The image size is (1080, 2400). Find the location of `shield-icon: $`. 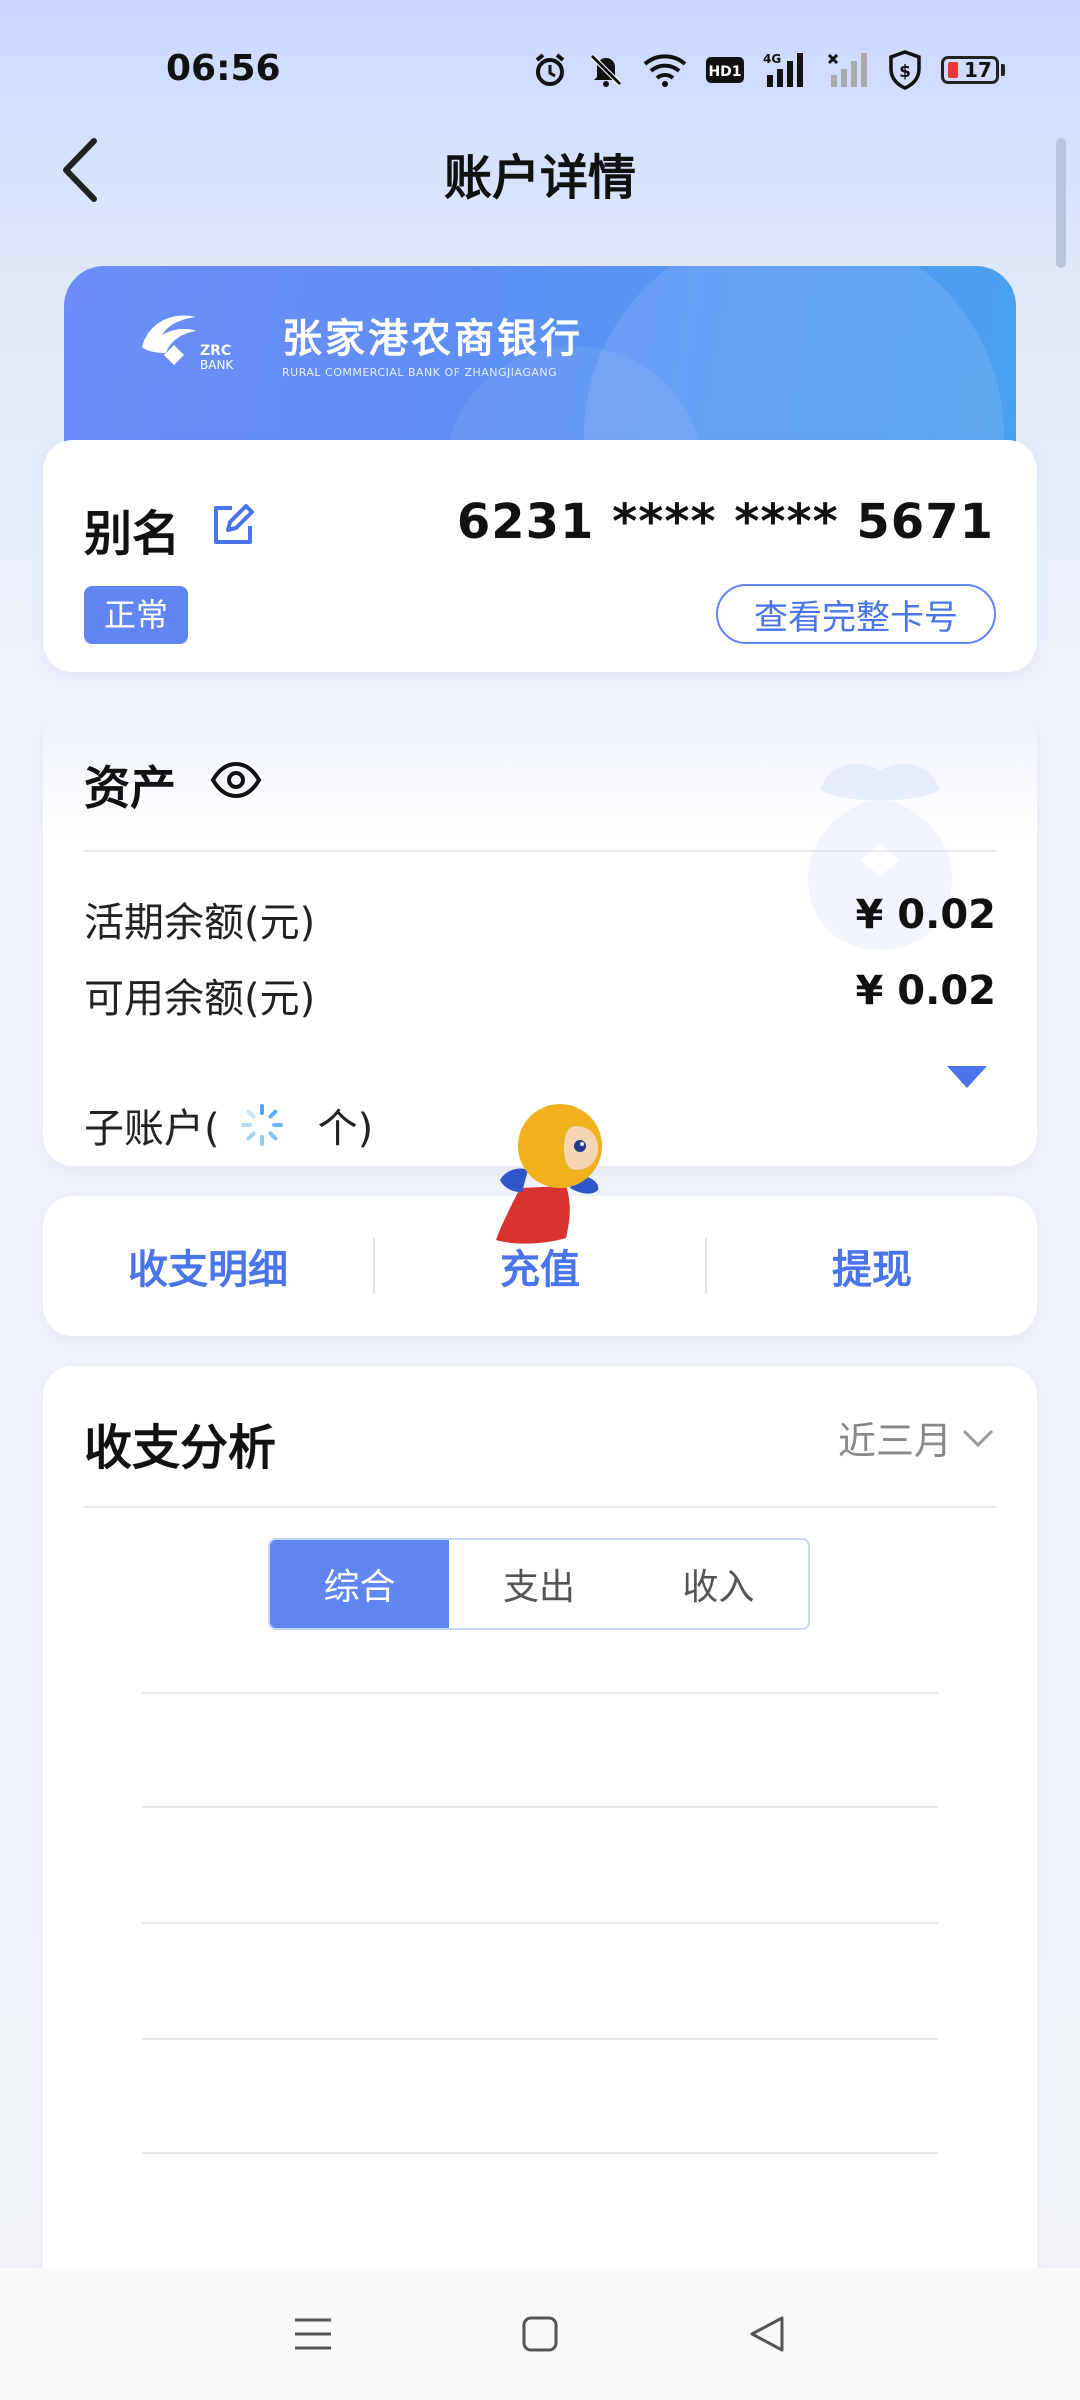

shield-icon: $ is located at coordinates (905, 70).